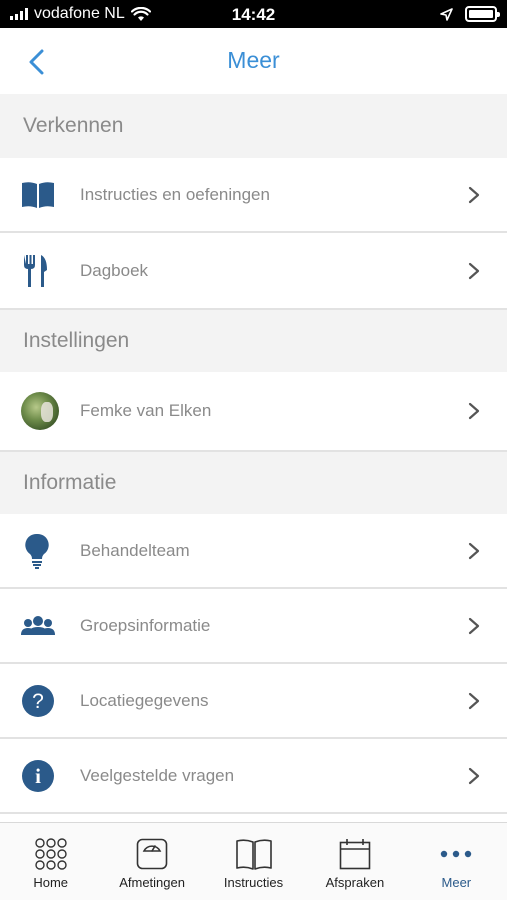  I want to click on menu-item-profile: Femke van Elken, so click(253, 411).